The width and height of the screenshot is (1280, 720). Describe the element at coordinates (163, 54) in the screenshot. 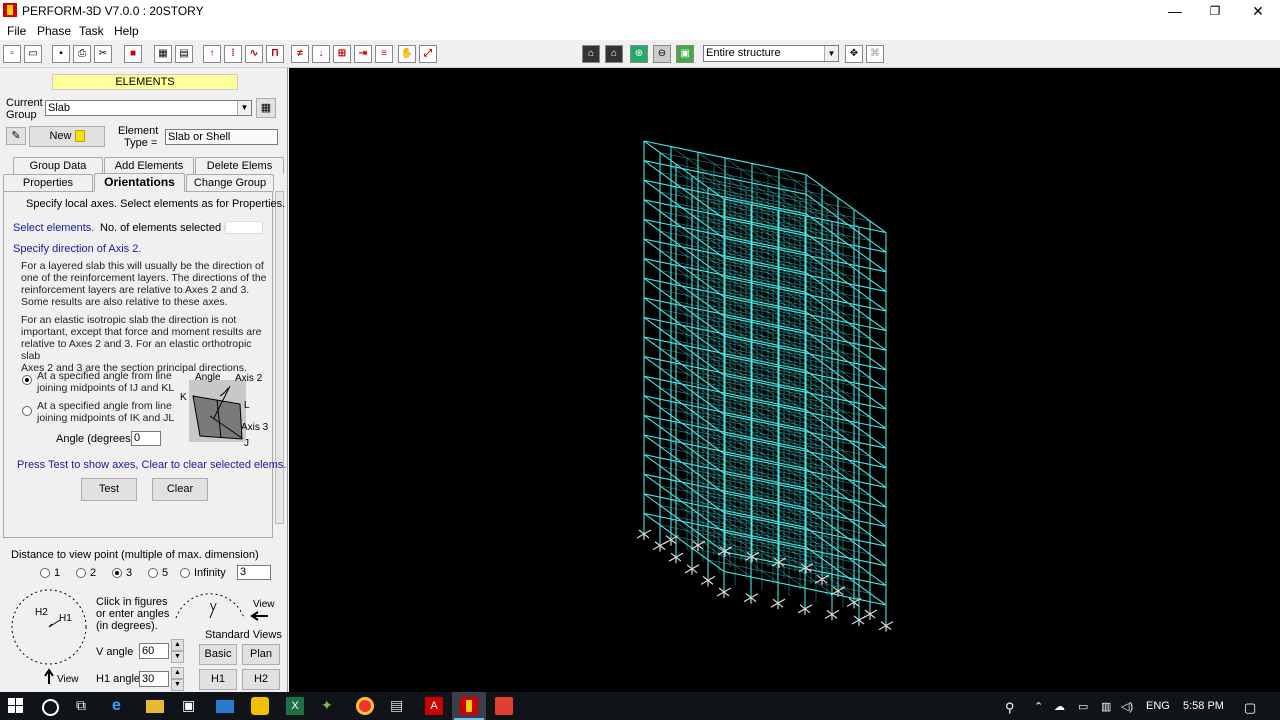

I see `grid-icon: ▦` at that location.